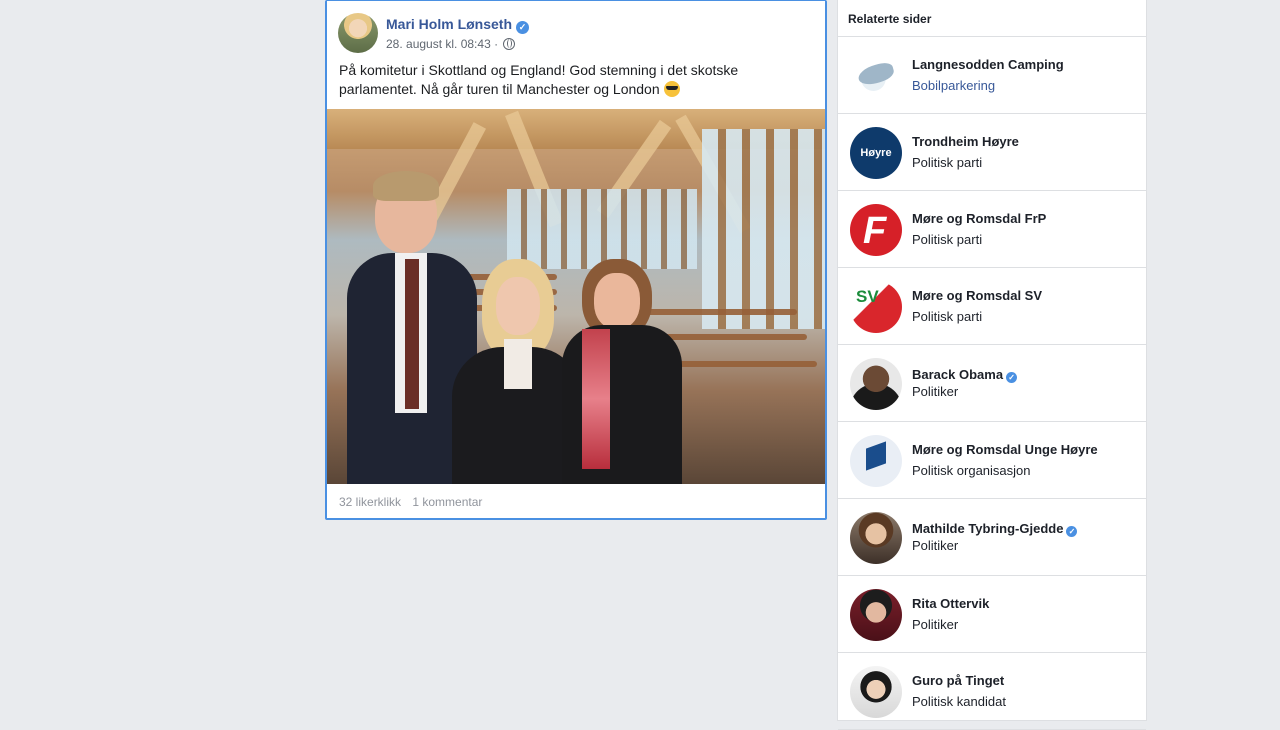 The image size is (1280, 730). I want to click on related-item-category: Politisk kandidat, so click(959, 701).